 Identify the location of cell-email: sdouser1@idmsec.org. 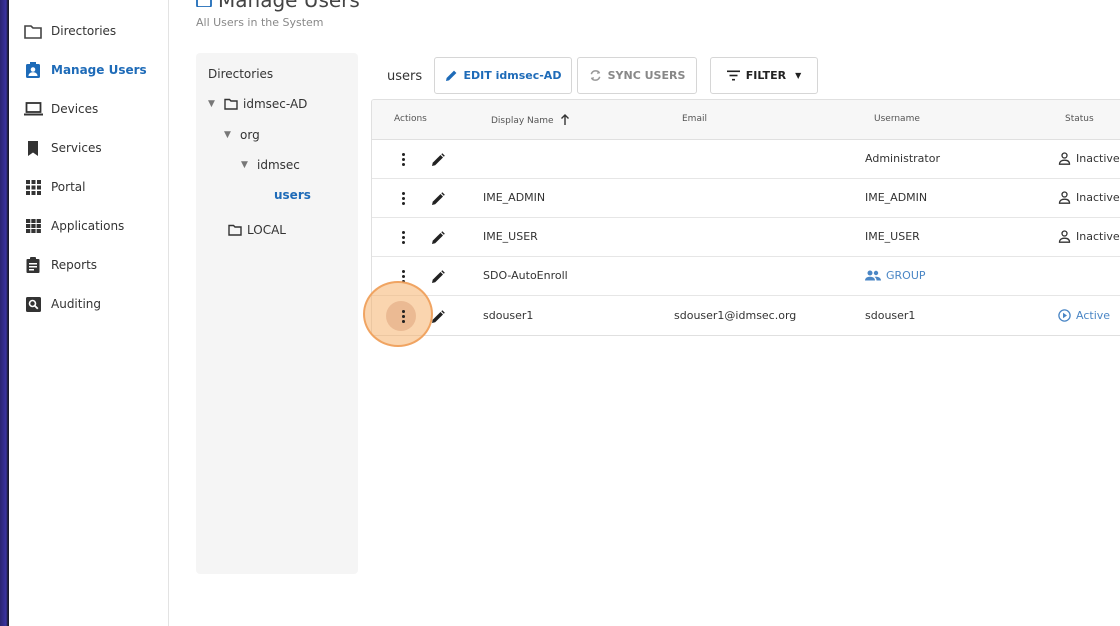
(735, 315).